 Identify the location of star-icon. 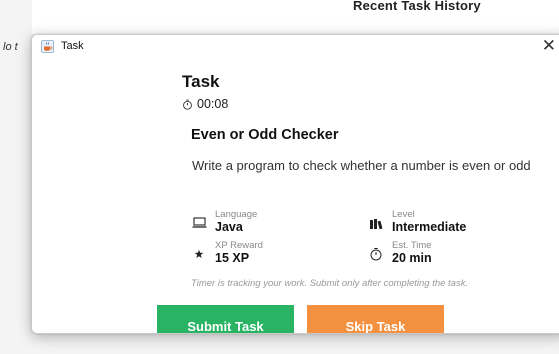
(199, 254).